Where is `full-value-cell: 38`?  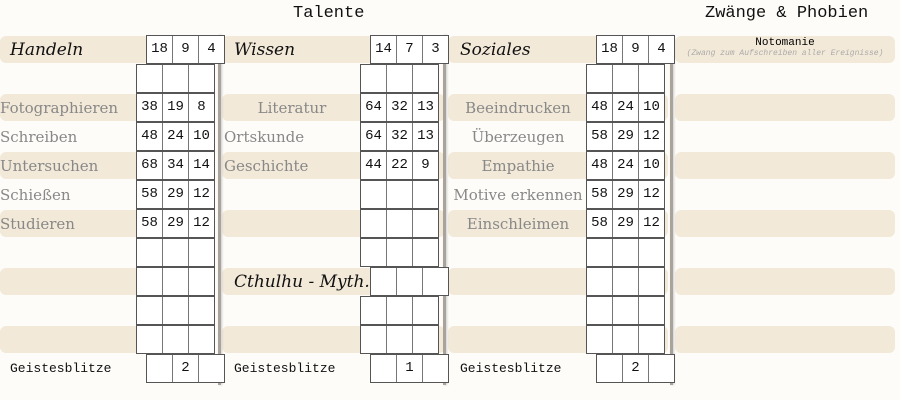
full-value-cell: 38 is located at coordinates (149, 107).